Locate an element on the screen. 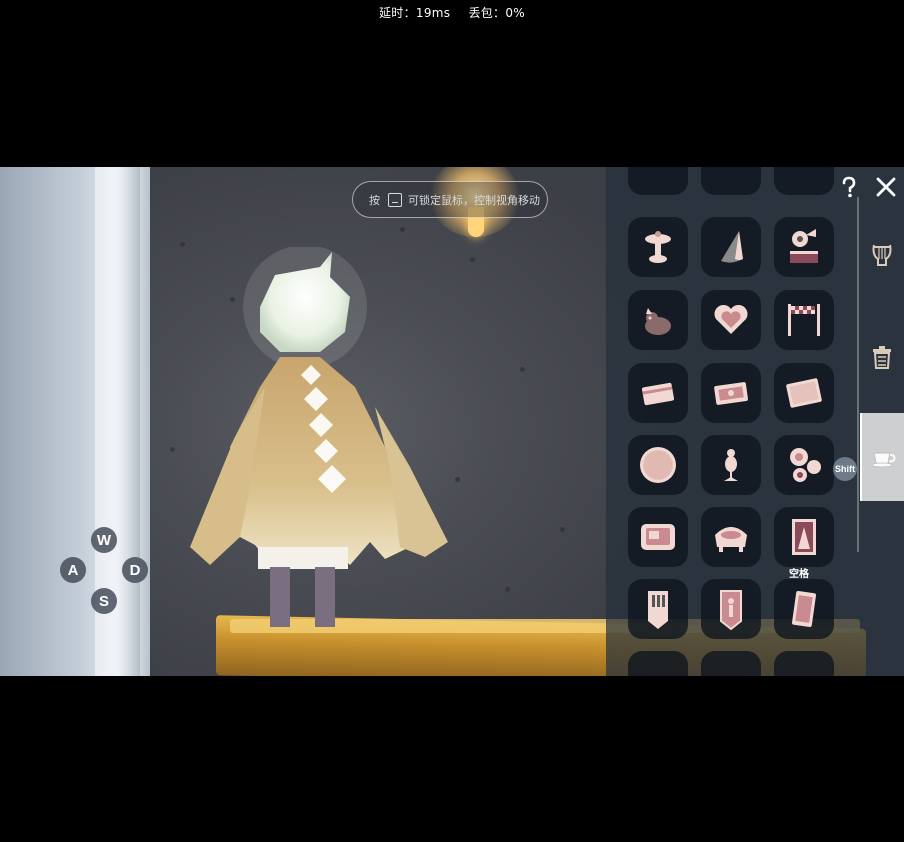  round-rug-icon is located at coordinates (658, 465).